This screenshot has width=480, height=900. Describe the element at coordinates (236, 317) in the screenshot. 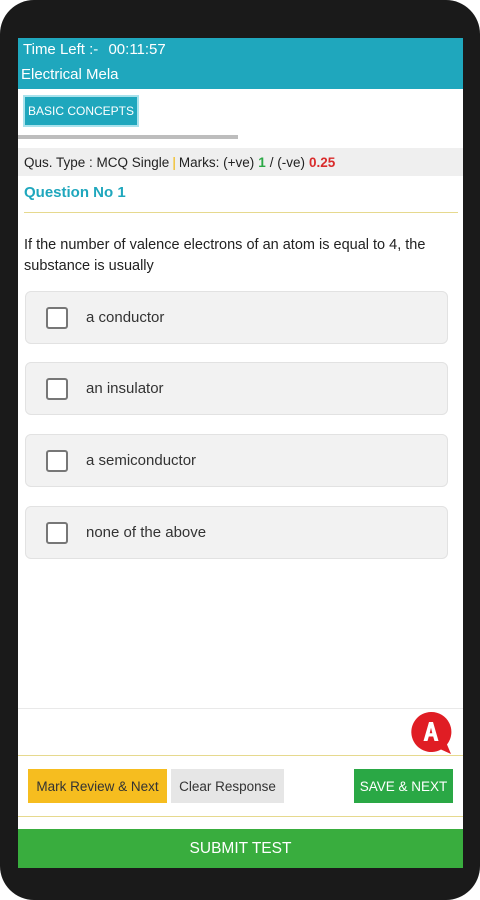

I see `option-1: a conductor` at that location.